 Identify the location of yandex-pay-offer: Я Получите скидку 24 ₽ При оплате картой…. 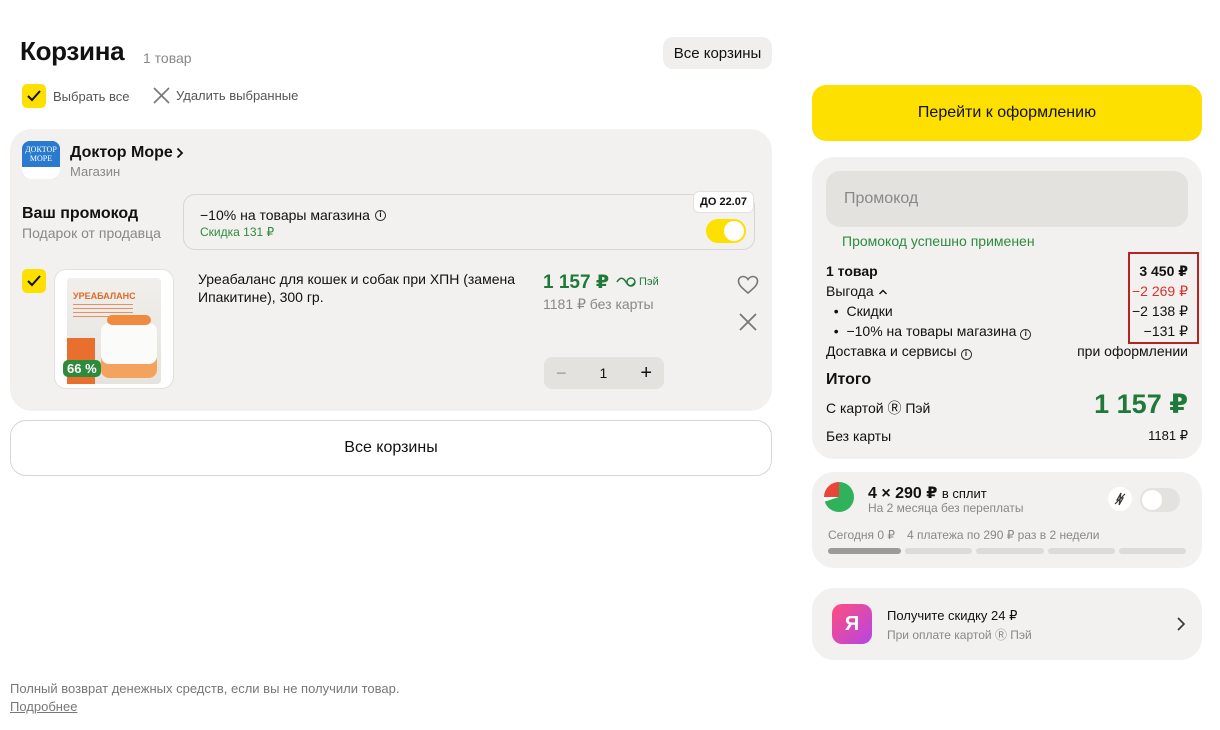
(1007, 624).